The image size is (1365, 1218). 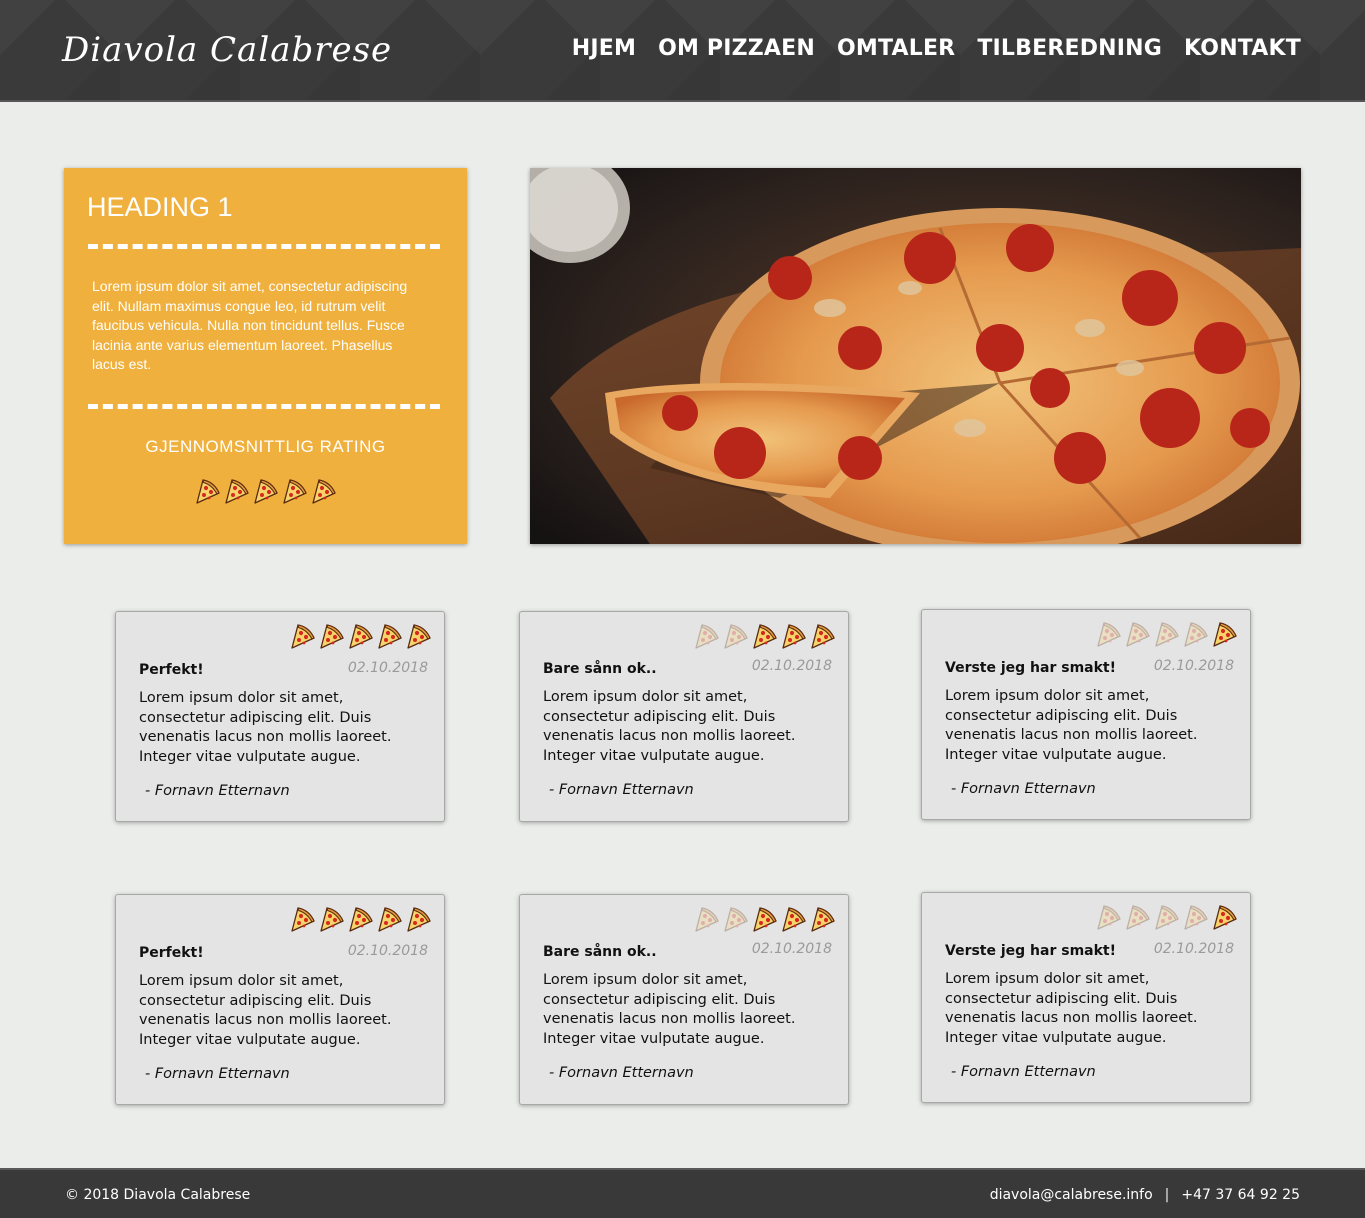 I want to click on copyright: © 2018 Diavola Calabrese, so click(x=158, y=1195).